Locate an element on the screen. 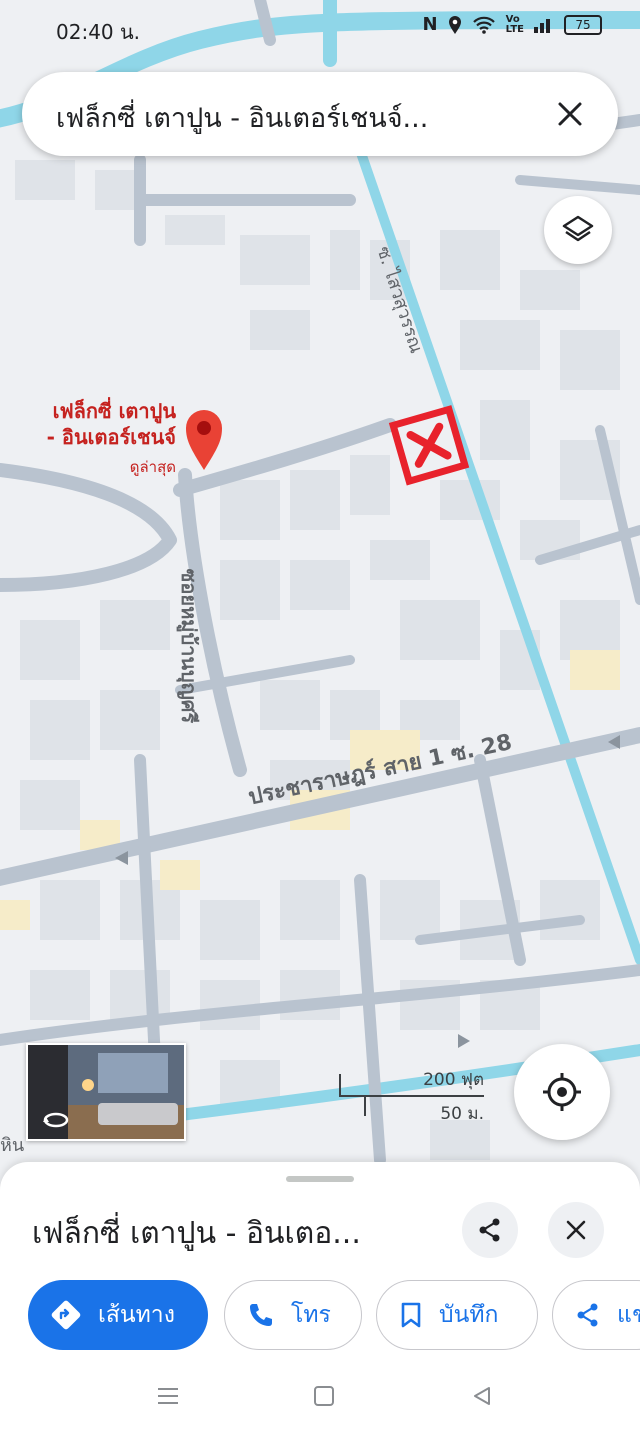  place-label-line1: เฟล็กซี่ เตาปูน is located at coordinates (114, 411).